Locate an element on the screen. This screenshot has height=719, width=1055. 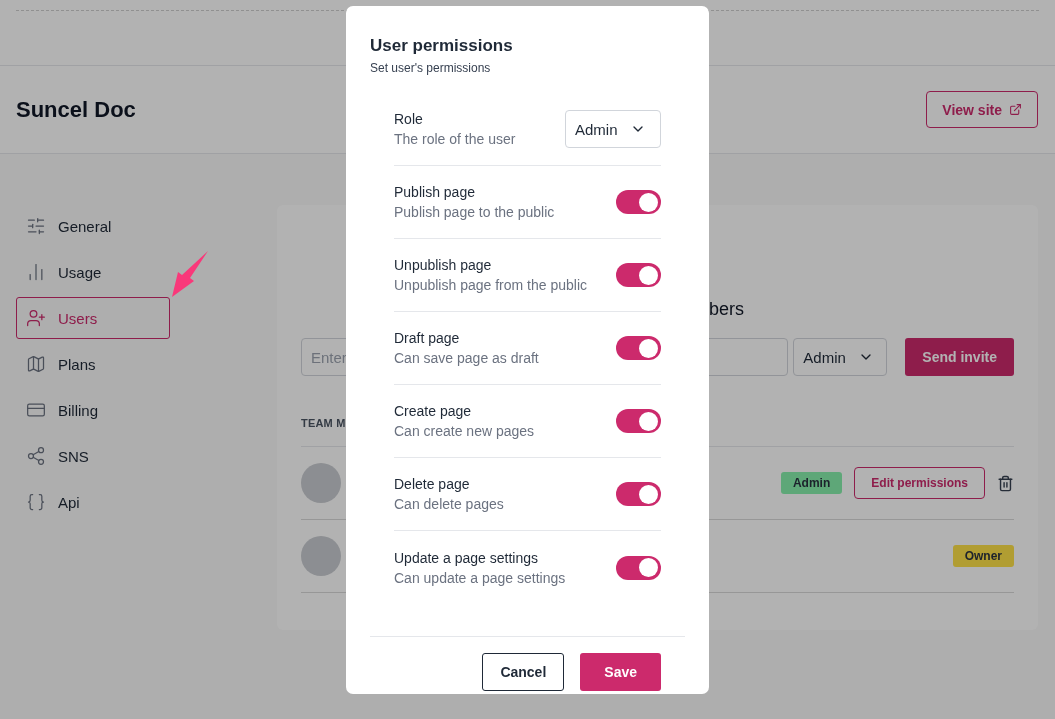
dialog-subtitle: Set user's permissions is located at coordinates (431, 68).